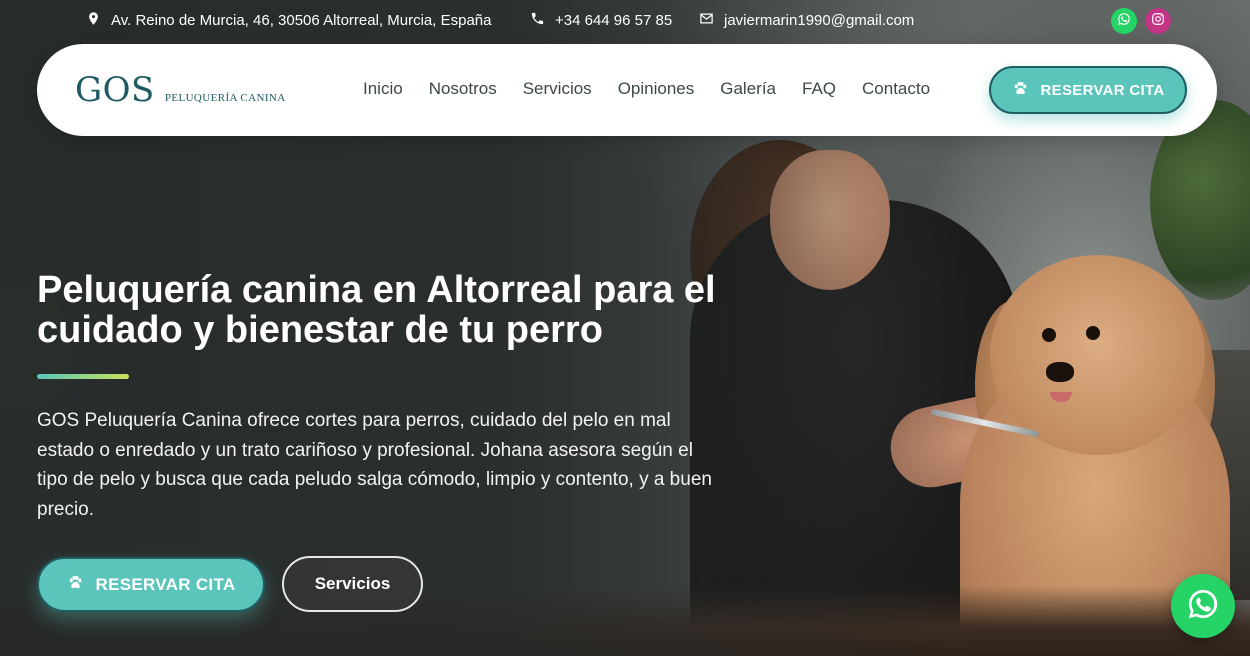  I want to click on phone-text: +34 644 96 57 85, so click(614, 20).